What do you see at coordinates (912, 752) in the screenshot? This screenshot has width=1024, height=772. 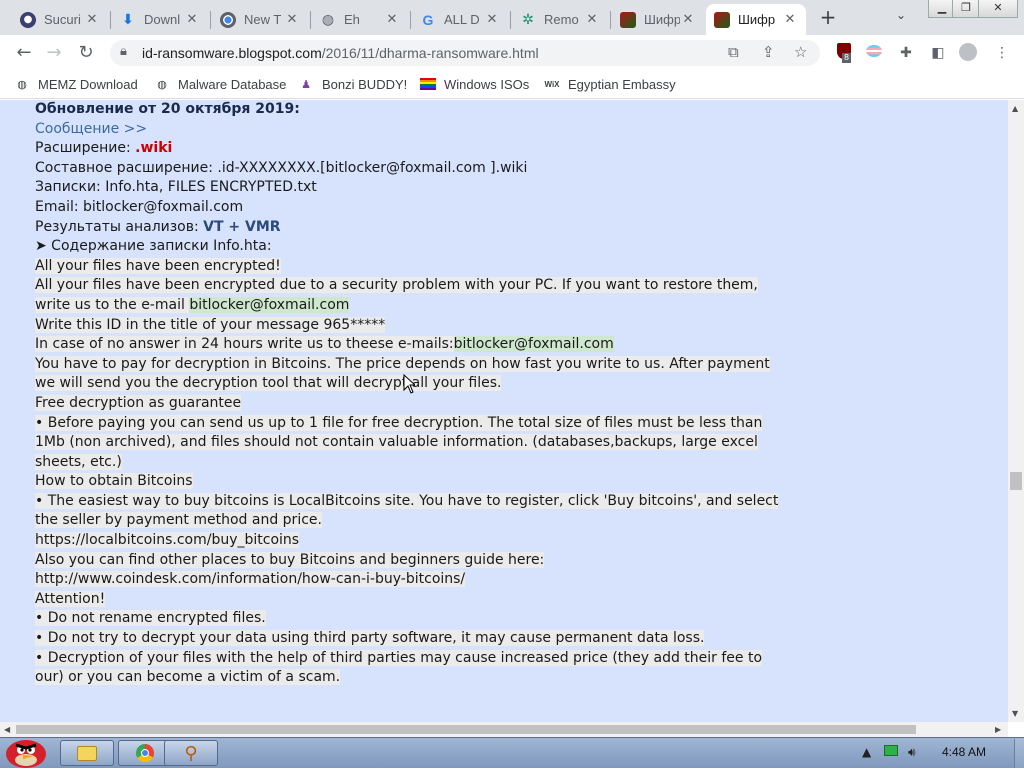 I see `volume-icon: 🔊︎` at bounding box center [912, 752].